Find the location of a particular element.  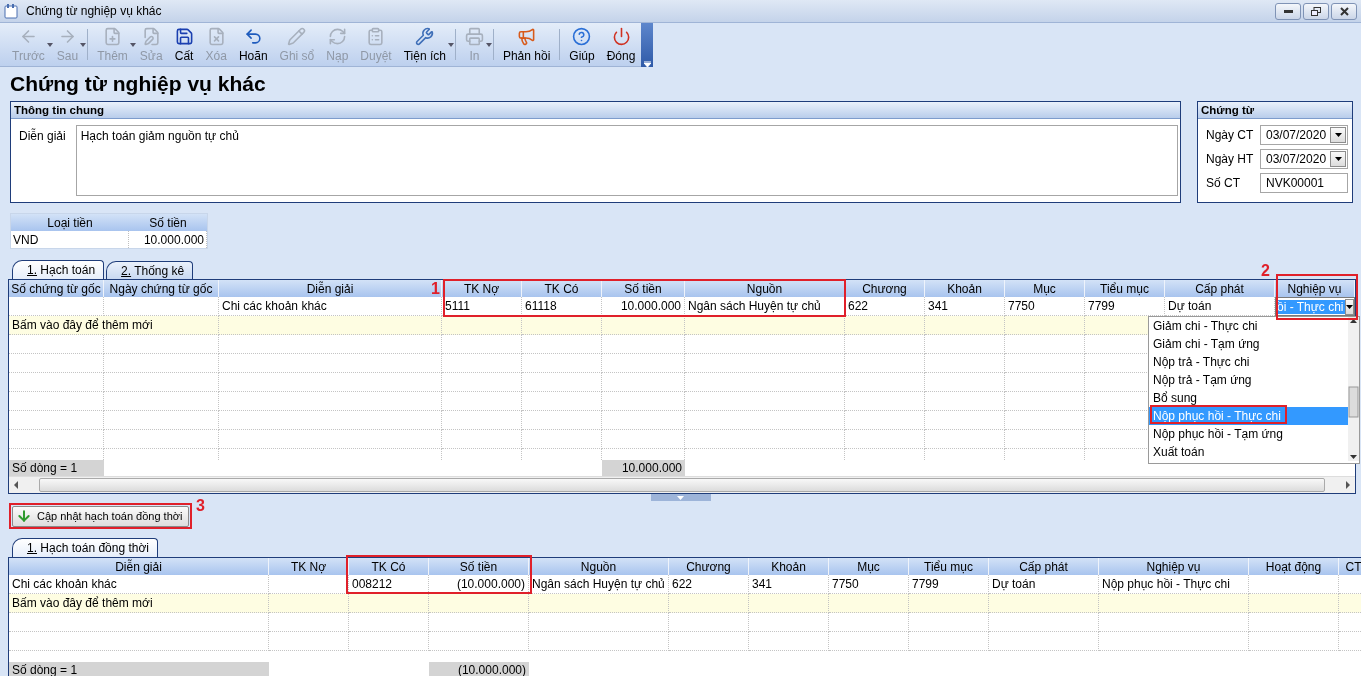

total-amount: 10.000.000 is located at coordinates (643, 468).